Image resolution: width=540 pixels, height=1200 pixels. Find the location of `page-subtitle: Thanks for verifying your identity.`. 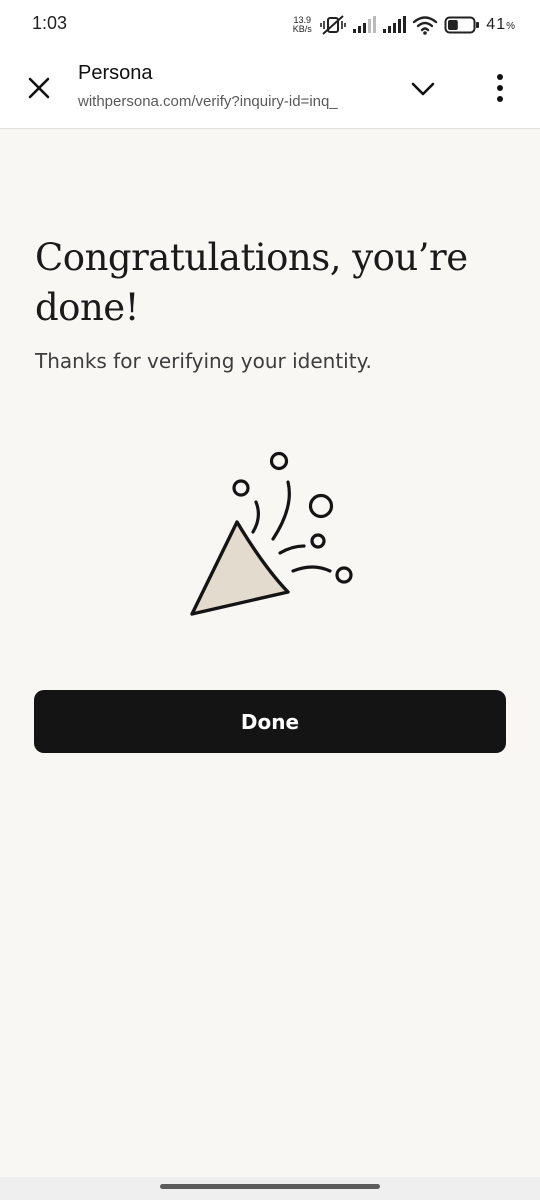

page-subtitle: Thanks for verifying your identity. is located at coordinates (203, 361).